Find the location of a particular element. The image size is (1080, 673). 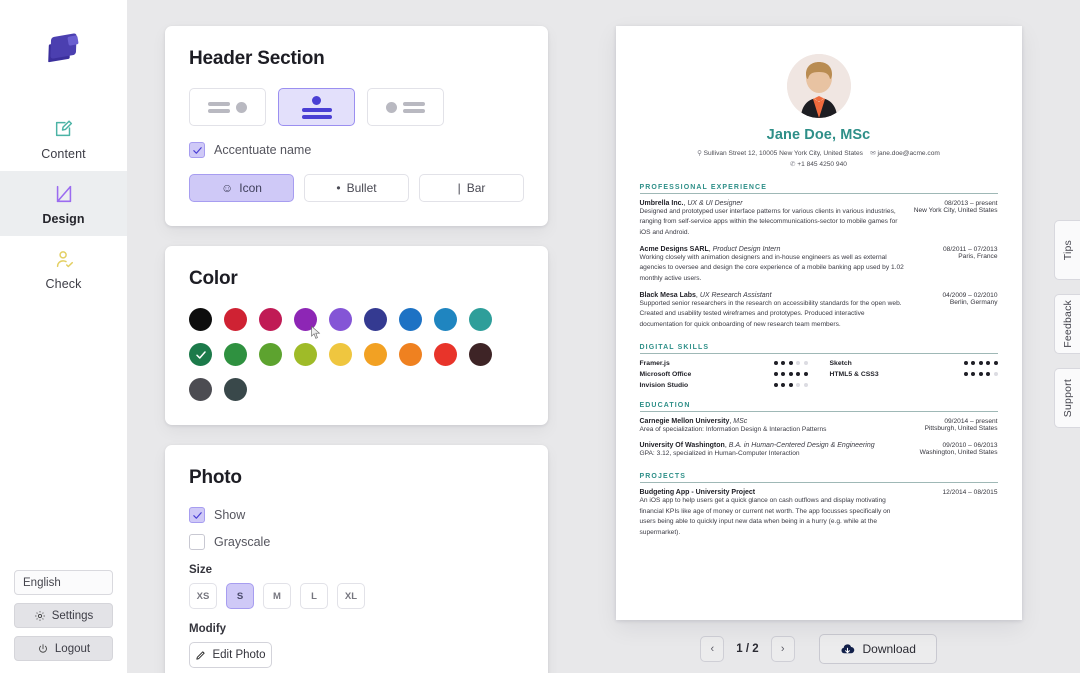

tab-support: Support is located at coordinates (1067, 398).